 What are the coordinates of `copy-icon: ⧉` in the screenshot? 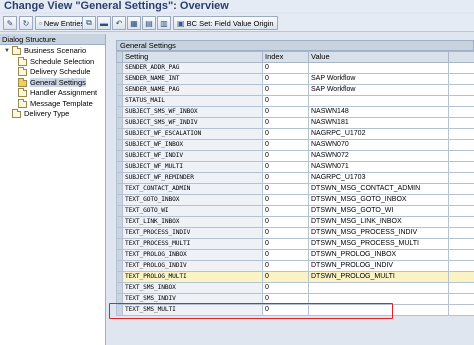 It's located at (89, 23).